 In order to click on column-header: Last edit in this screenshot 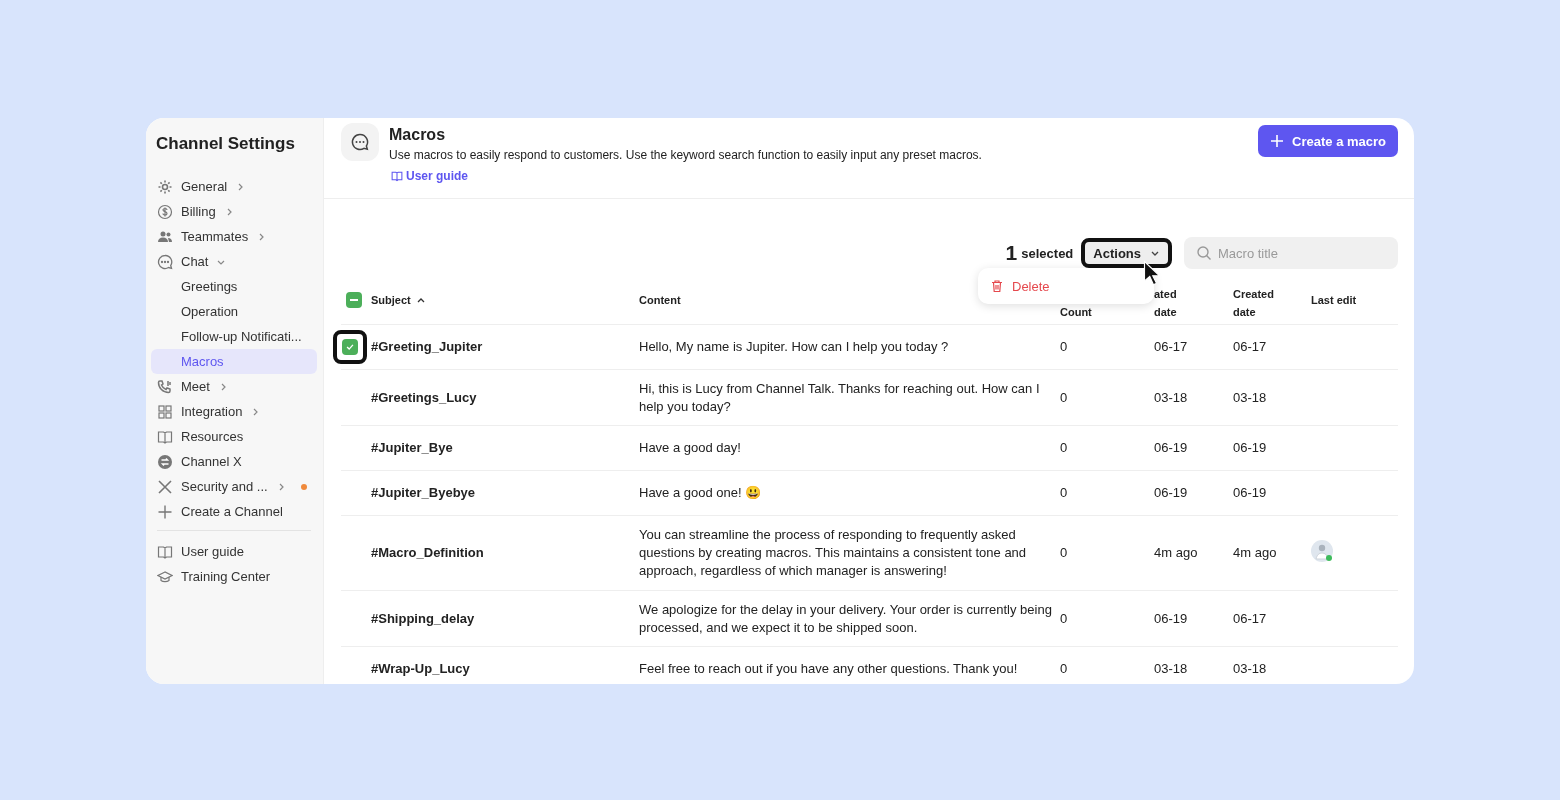, I will do `click(1354, 300)`.